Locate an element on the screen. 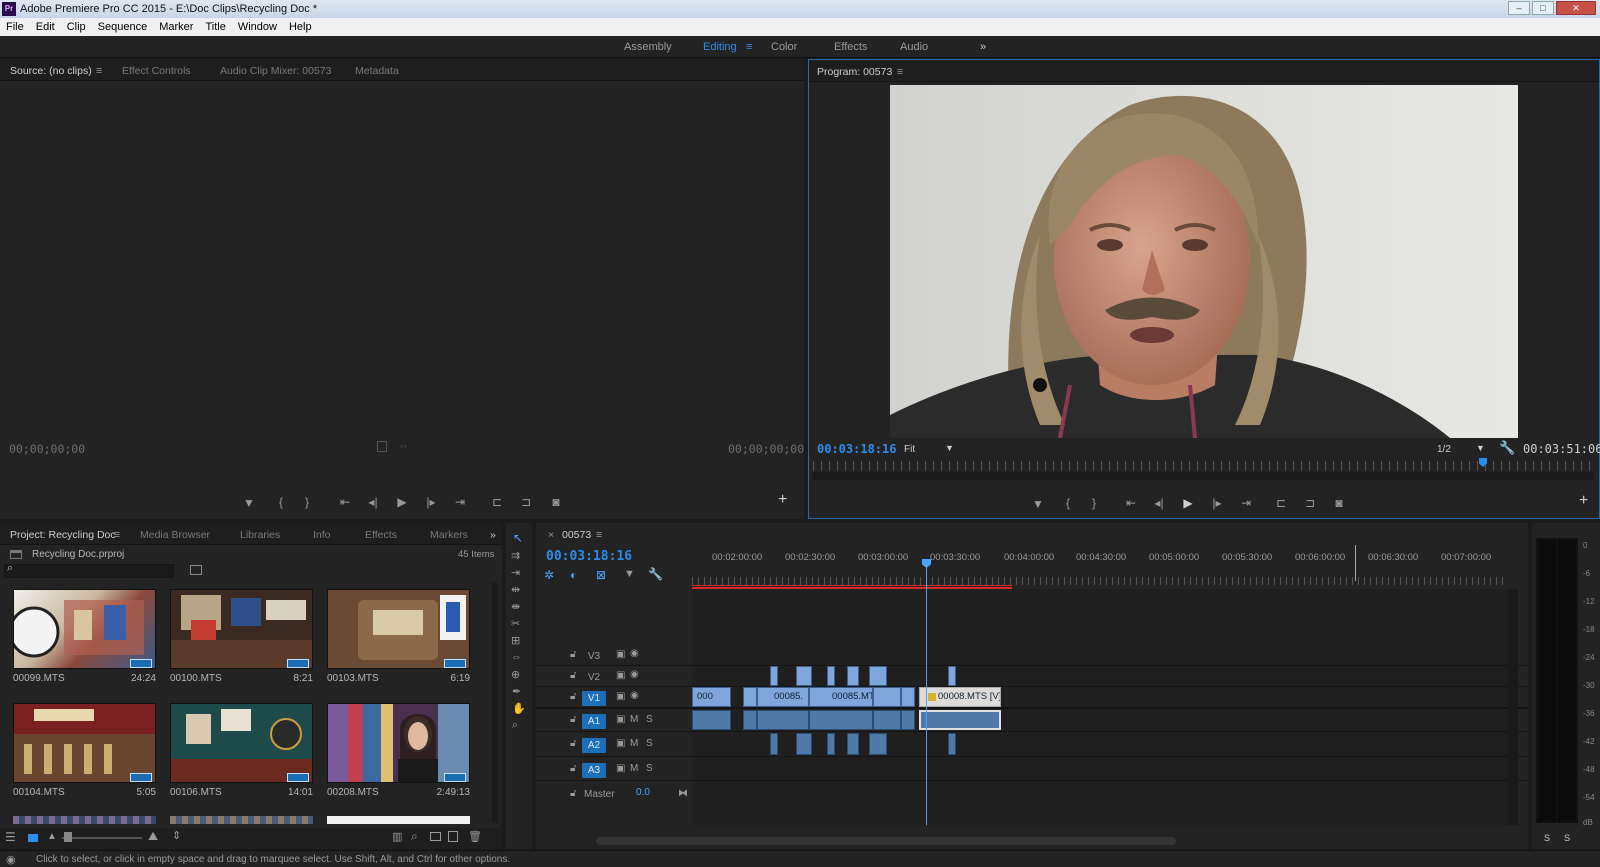  workspace-effects: Effects is located at coordinates (850, 47).